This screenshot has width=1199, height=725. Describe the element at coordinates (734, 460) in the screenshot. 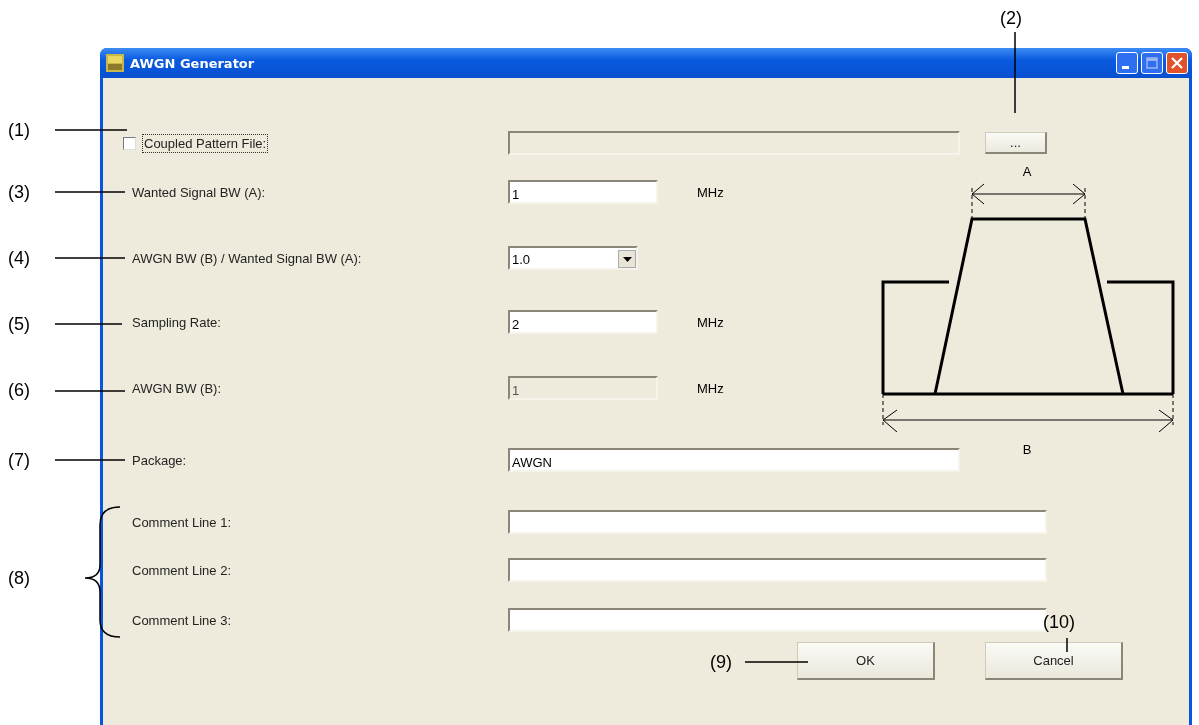

I see `input-field: AWGN` at that location.